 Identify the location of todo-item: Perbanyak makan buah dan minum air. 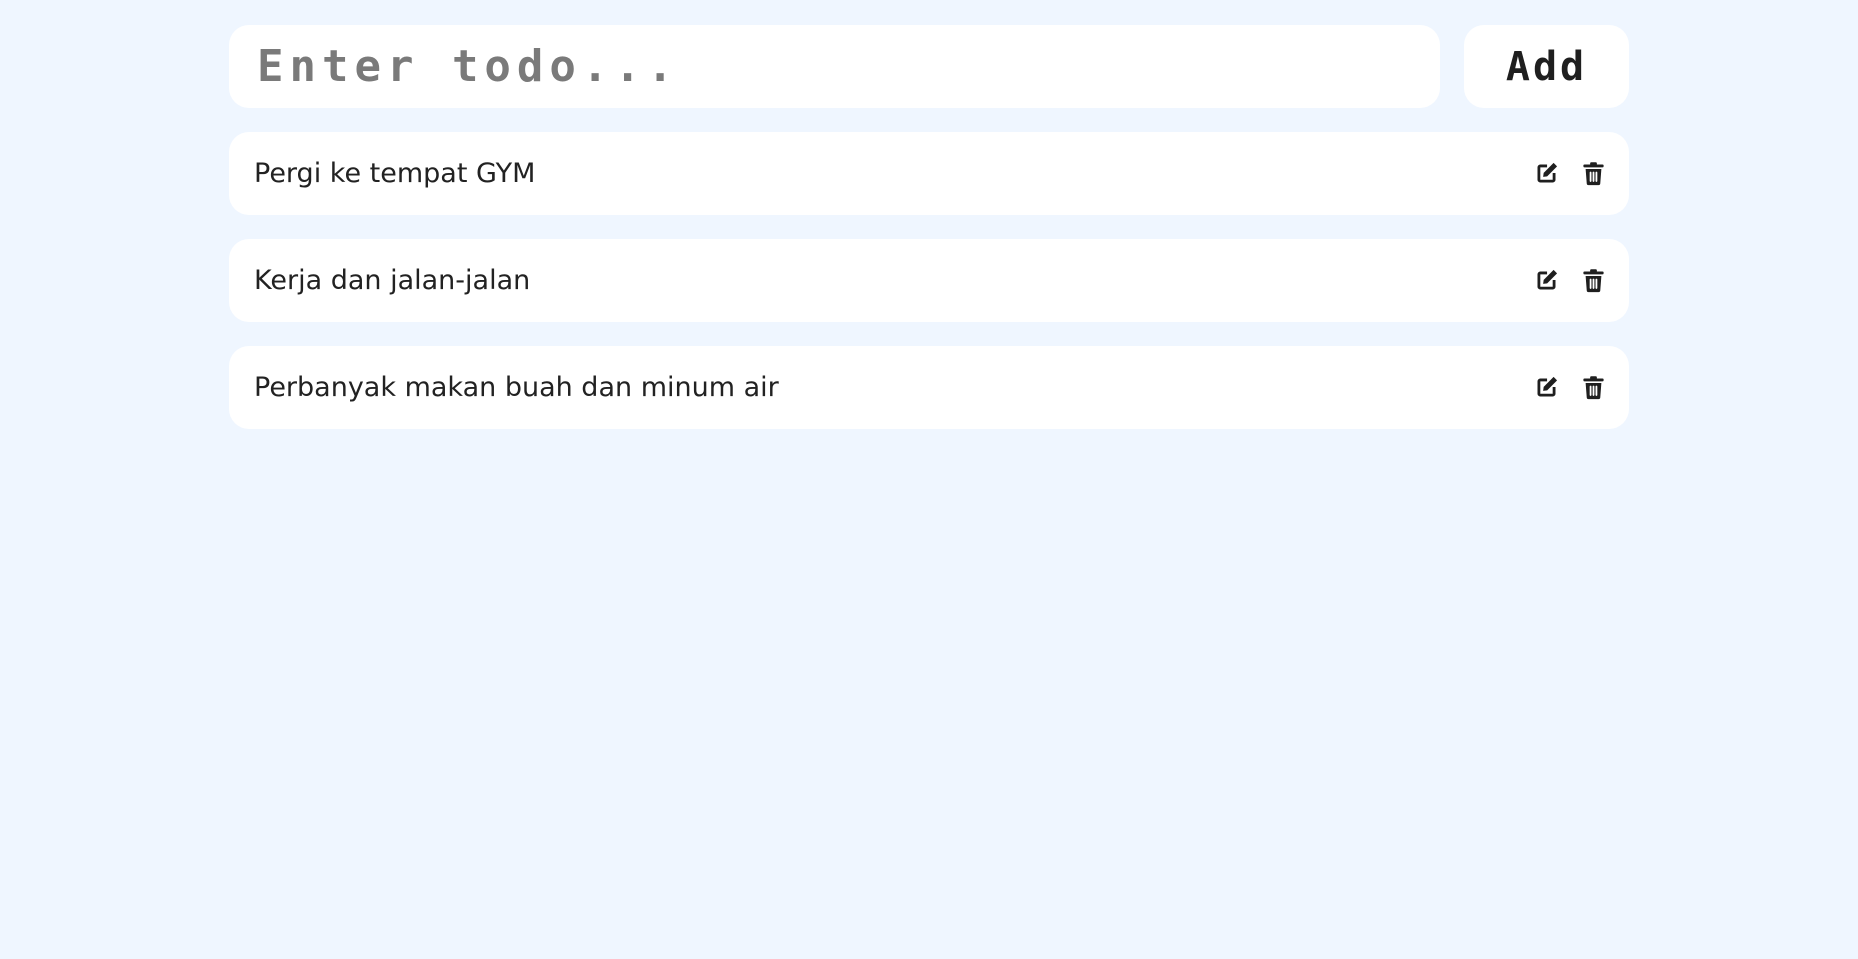
(929, 387).